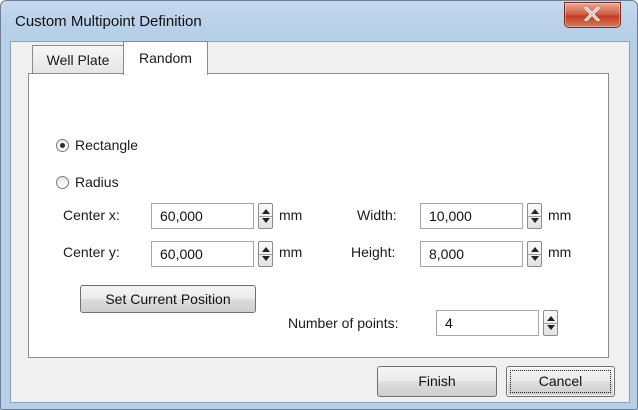 This screenshot has width=638, height=410. I want to click on number-of-points-label: Number of points:, so click(343, 323).